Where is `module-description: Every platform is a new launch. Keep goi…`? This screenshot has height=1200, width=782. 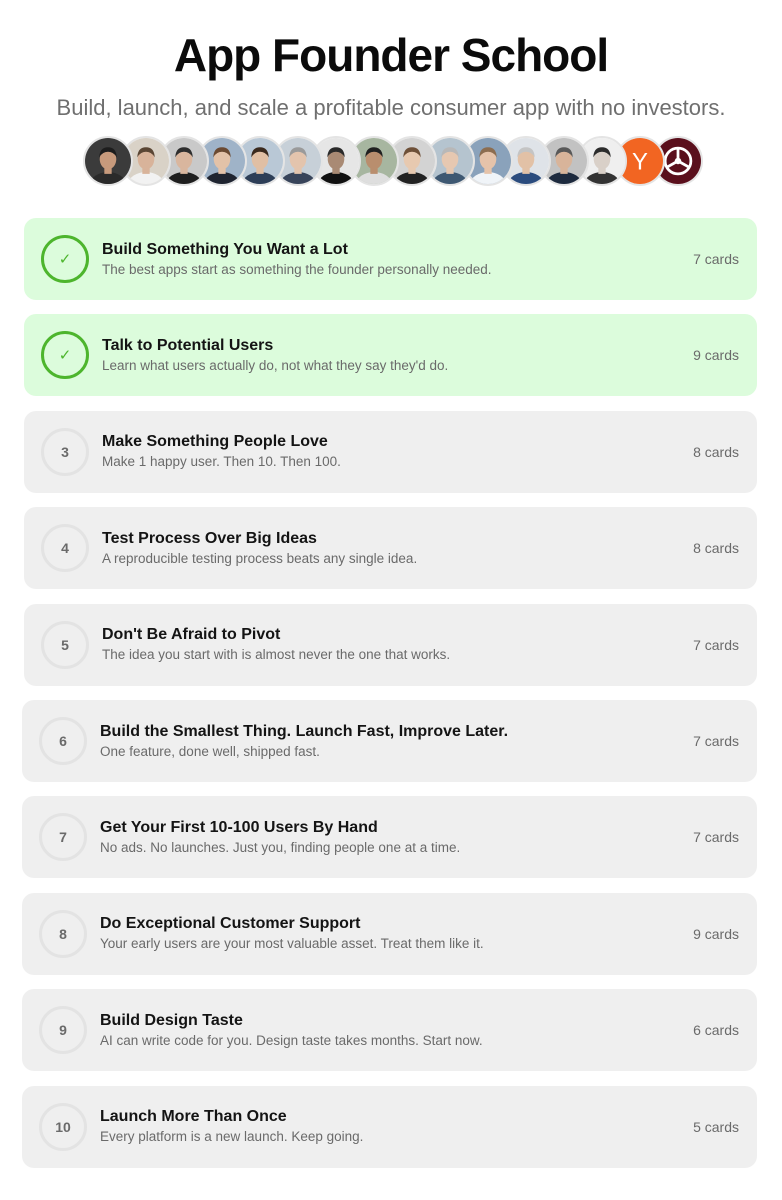
module-description: Every platform is a new launch. Keep goi… is located at coordinates (232, 1137).